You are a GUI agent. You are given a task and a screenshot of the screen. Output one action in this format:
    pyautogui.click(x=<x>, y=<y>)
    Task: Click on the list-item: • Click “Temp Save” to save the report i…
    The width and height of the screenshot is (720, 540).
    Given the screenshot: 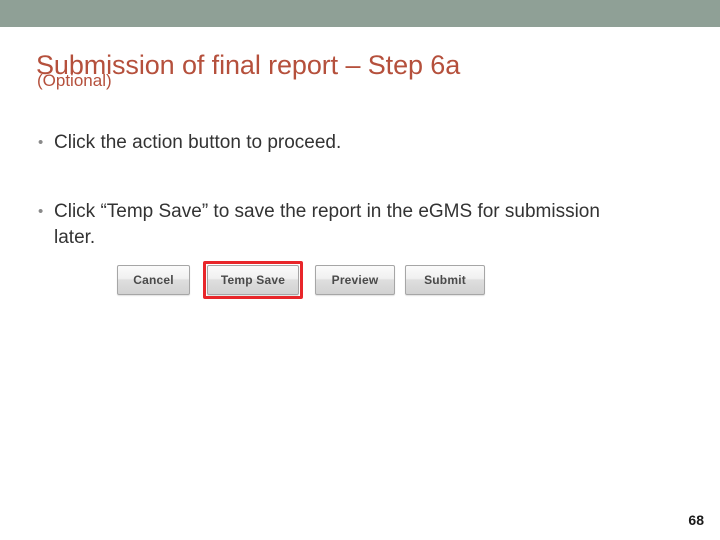 What is the action you would take?
    pyautogui.click(x=341, y=225)
    